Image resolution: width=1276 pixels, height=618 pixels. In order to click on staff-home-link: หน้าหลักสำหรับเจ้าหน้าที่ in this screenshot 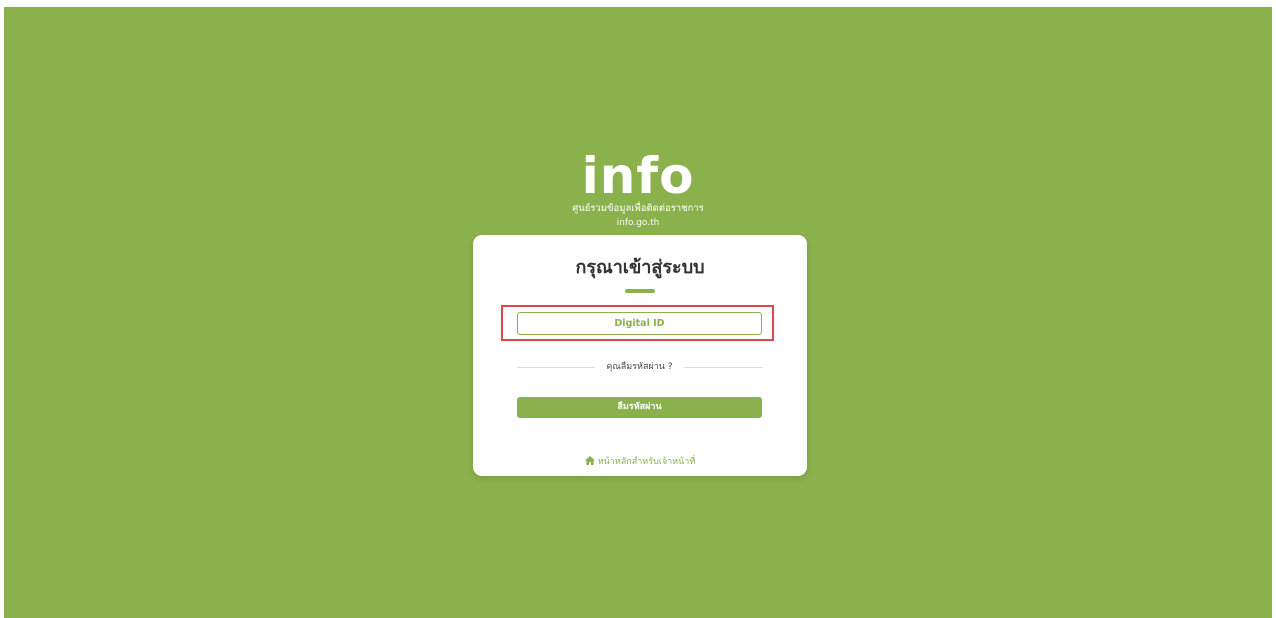, I will do `click(640, 462)`.